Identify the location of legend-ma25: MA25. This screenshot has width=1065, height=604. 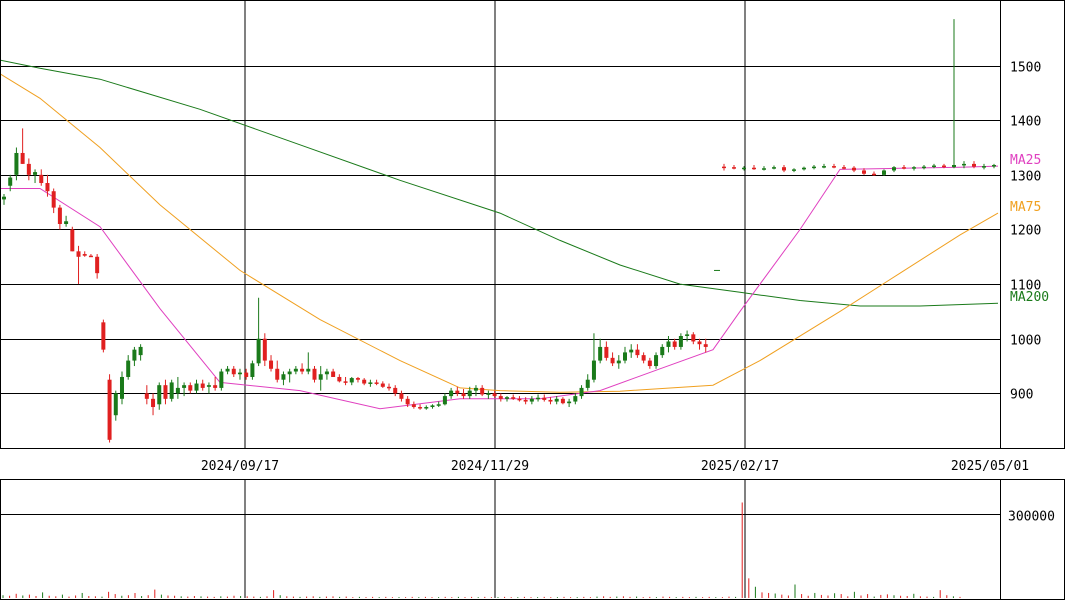
(1025, 160).